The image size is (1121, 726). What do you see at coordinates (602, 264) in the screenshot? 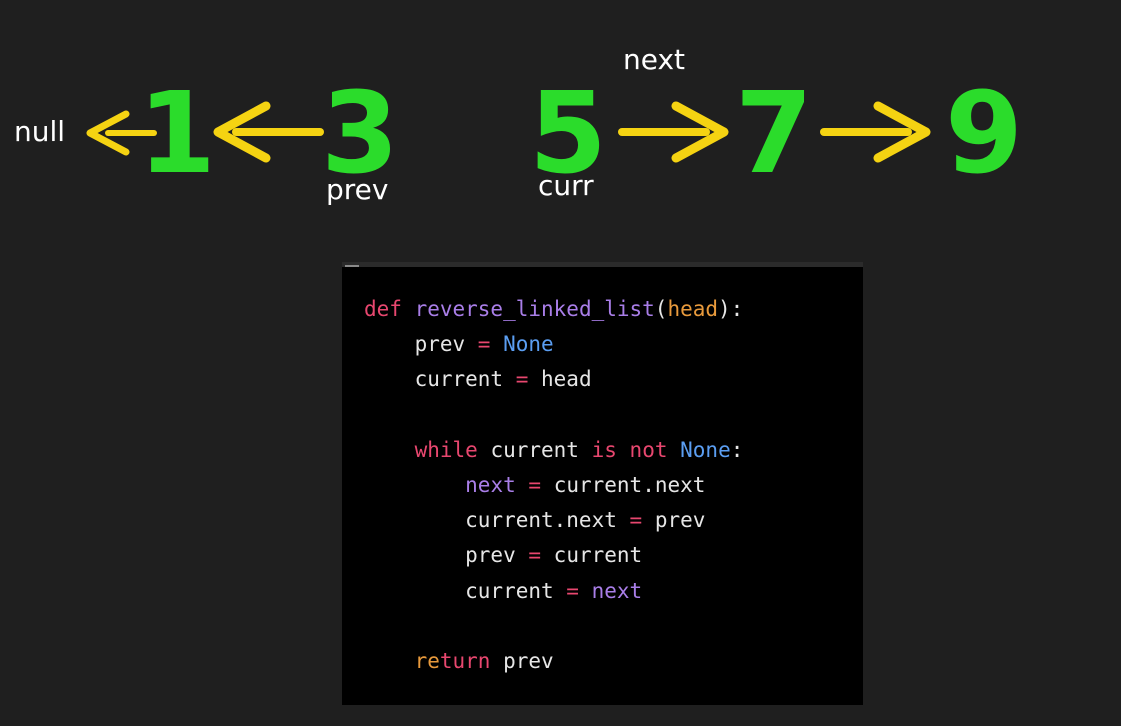
I see `code-panel-topbar` at bounding box center [602, 264].